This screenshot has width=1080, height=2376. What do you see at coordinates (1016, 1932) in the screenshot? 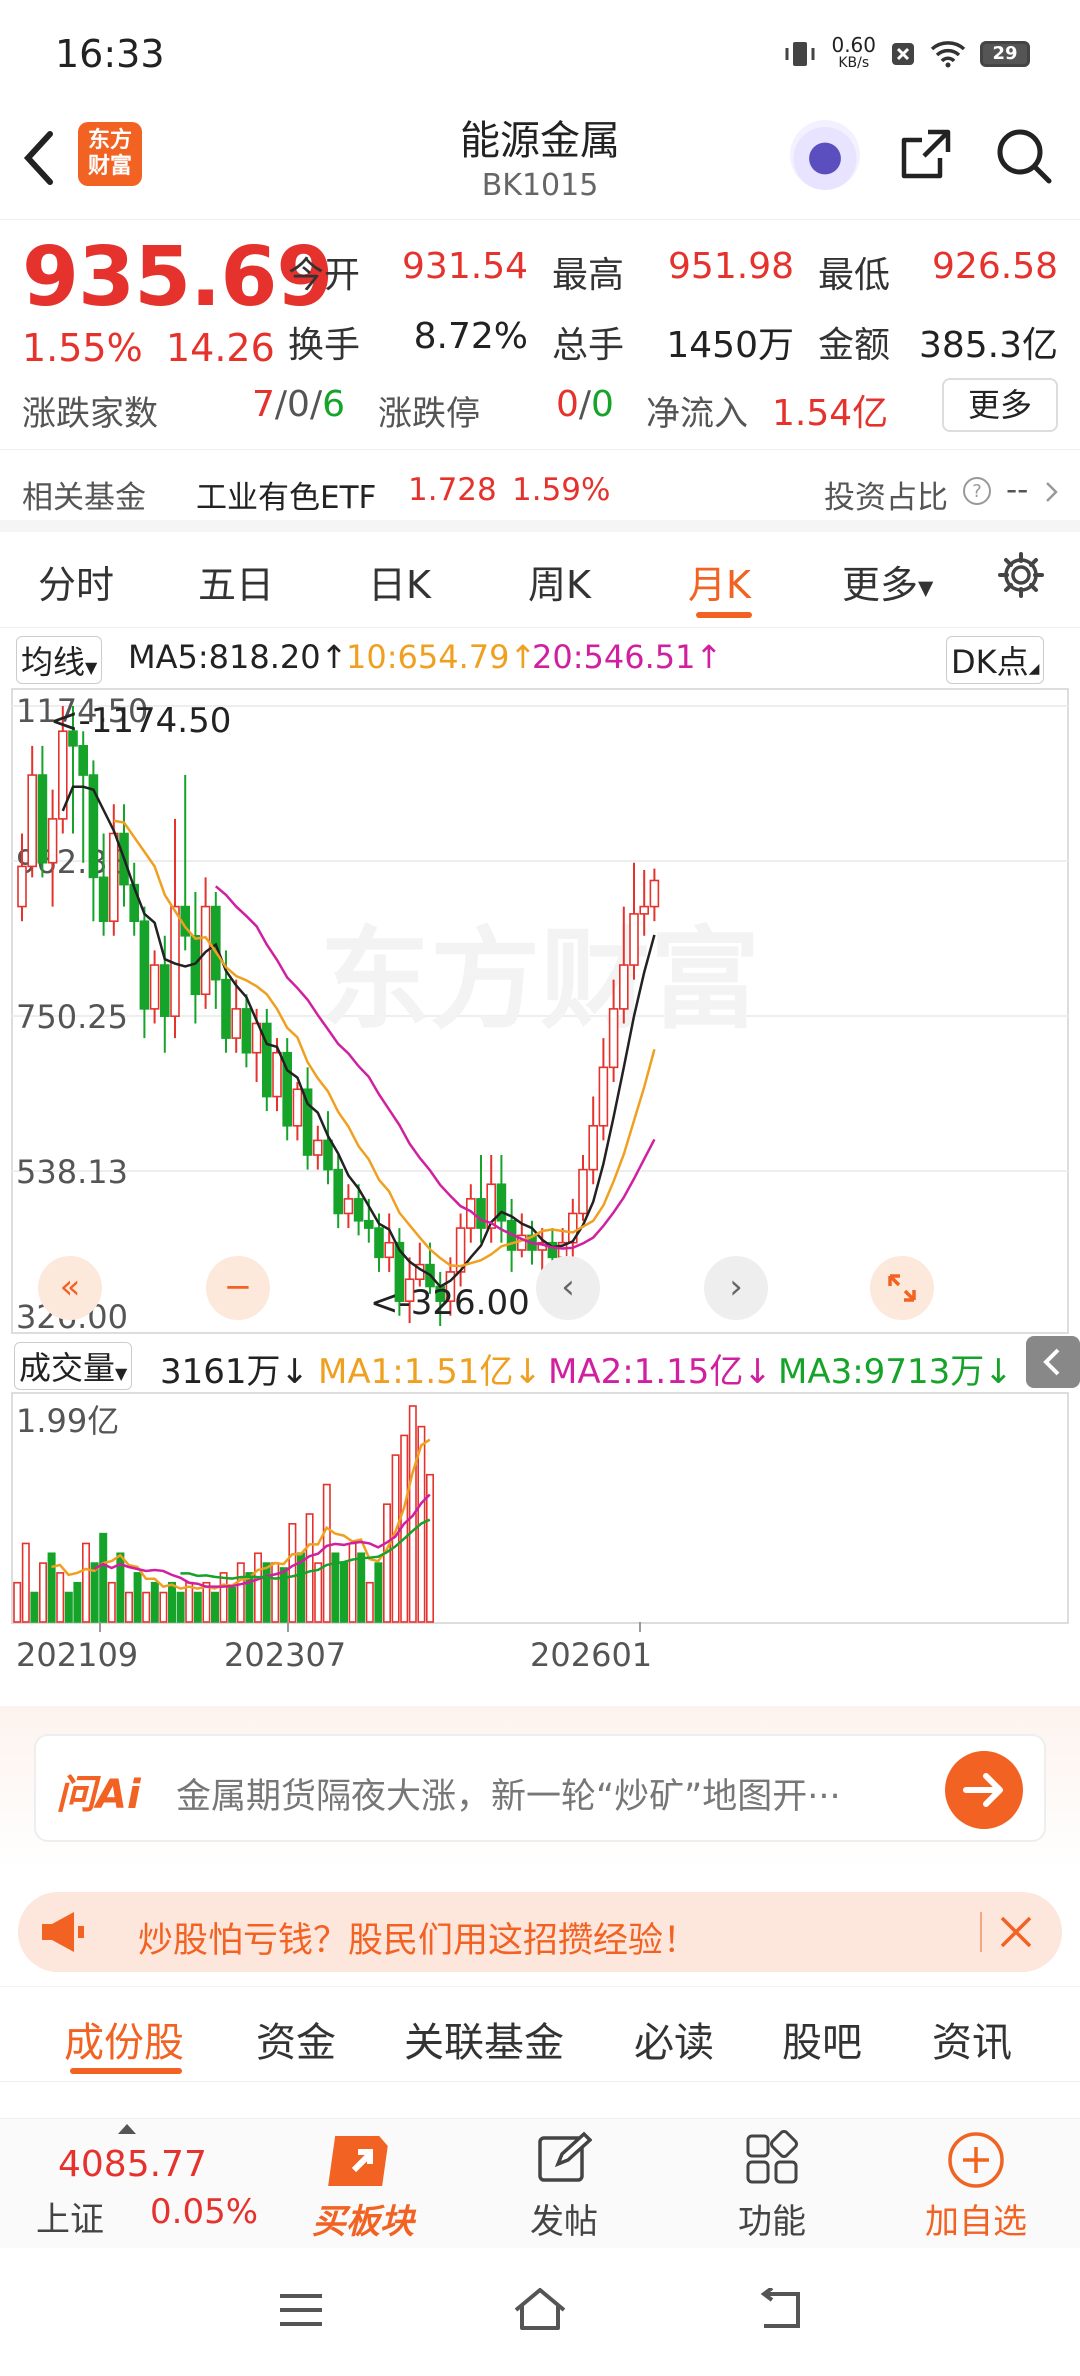
I see `close-icon` at bounding box center [1016, 1932].